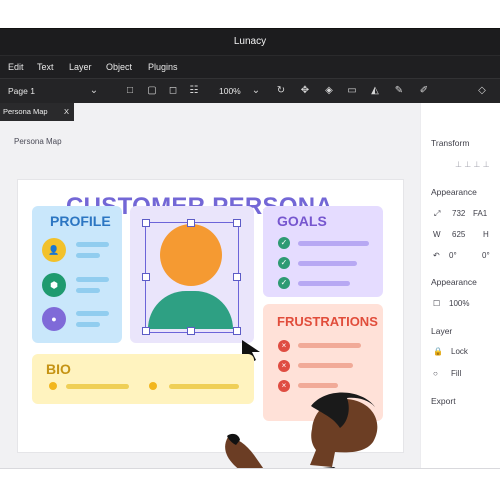 The height and width of the screenshot is (500, 500). What do you see at coordinates (472, 164) in the screenshot?
I see `transform-icons: ⊥ ⊥ ⊥ ⊥` at bounding box center [472, 164].